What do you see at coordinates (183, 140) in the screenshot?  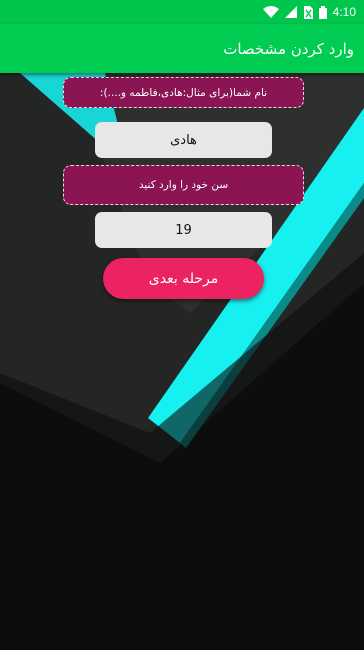 I see `name-field: هادی` at bounding box center [183, 140].